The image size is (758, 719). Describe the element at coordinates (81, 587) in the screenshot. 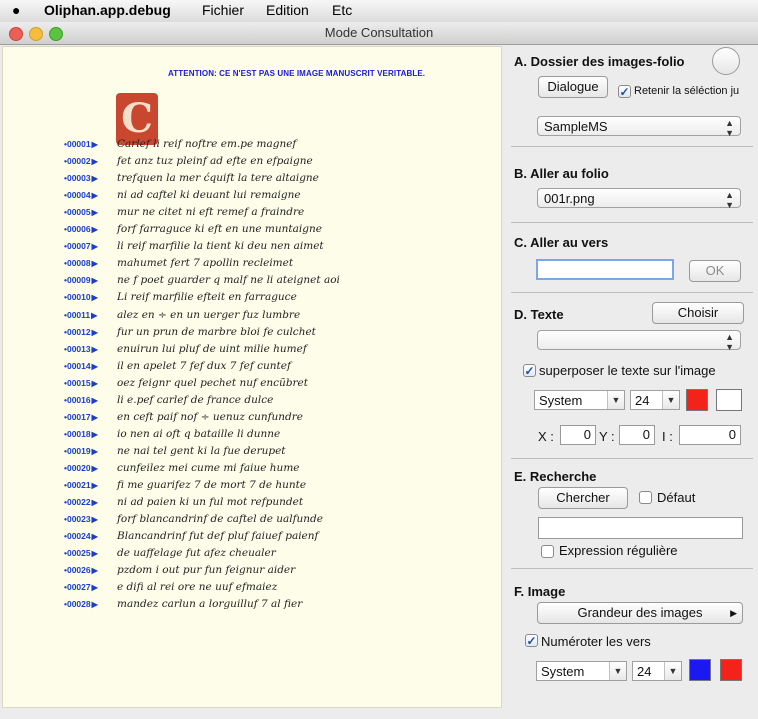

I see `verse-number: •00027▶` at that location.